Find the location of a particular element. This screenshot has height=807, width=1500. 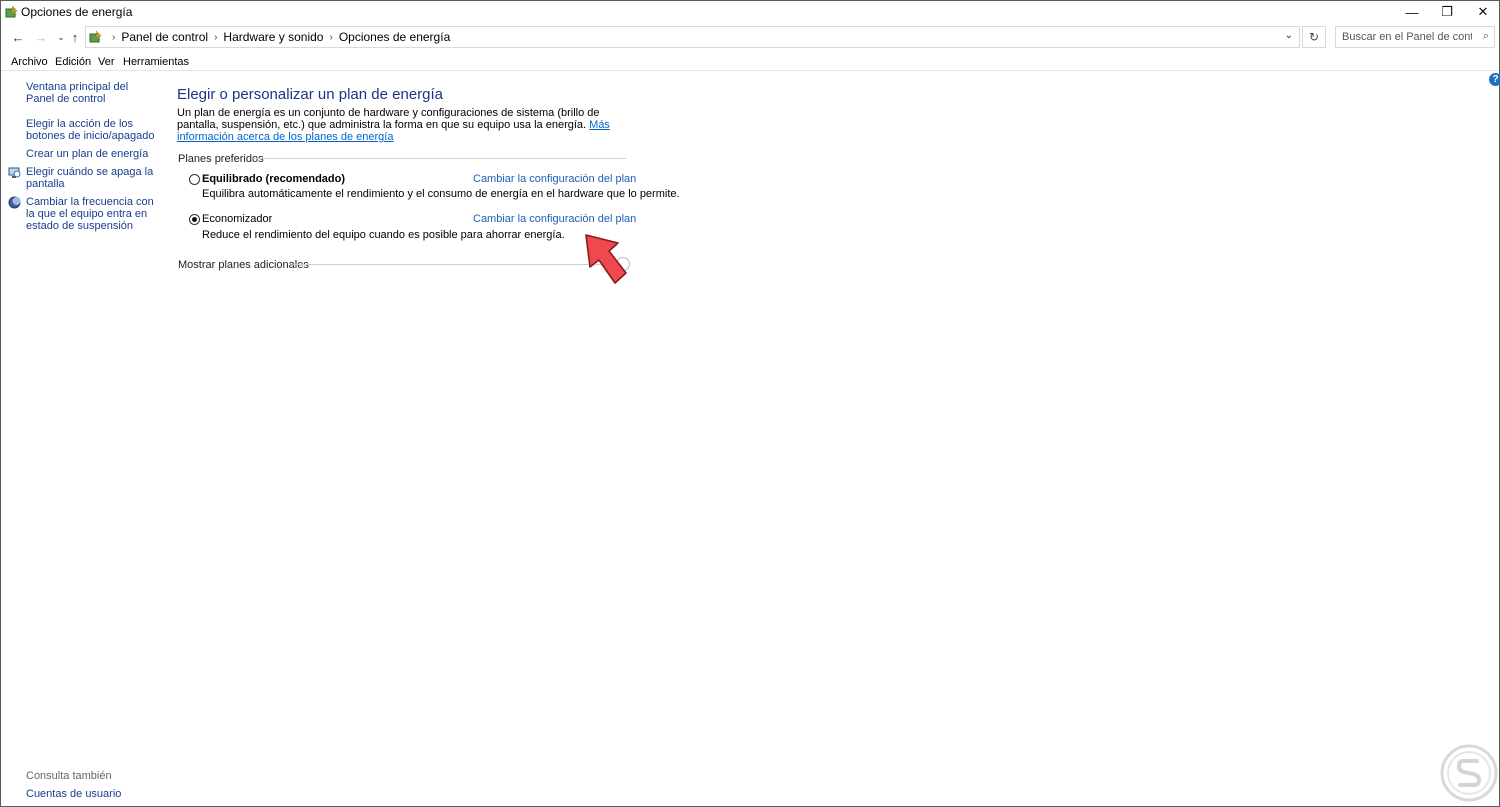

address-dropdown-icon: ⌄ is located at coordinates (1289, 35).